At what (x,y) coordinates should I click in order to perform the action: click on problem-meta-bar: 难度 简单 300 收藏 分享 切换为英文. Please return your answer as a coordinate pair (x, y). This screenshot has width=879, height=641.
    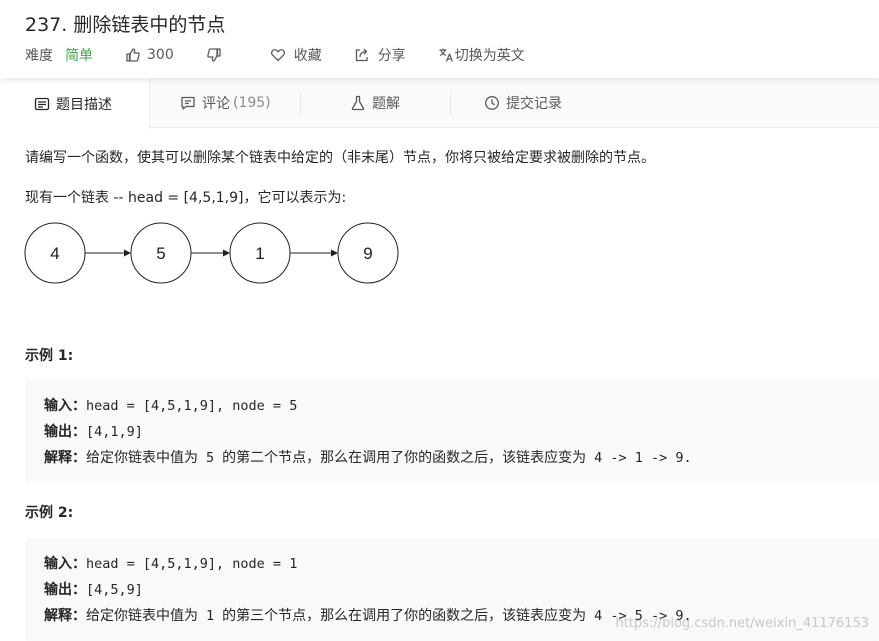
    Looking at the image, I should click on (275, 55).